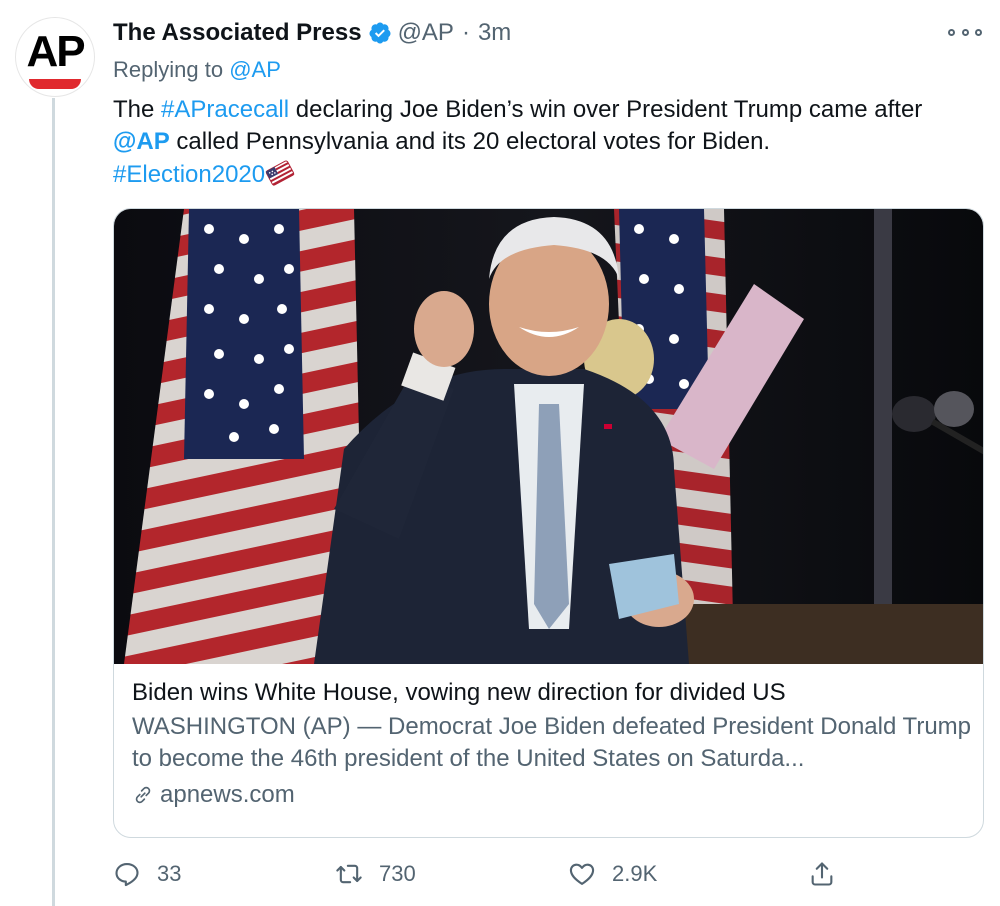 This screenshot has height=906, width=1000. What do you see at coordinates (227, 794) in the screenshot?
I see `card-domain-text: apnews.com` at bounding box center [227, 794].